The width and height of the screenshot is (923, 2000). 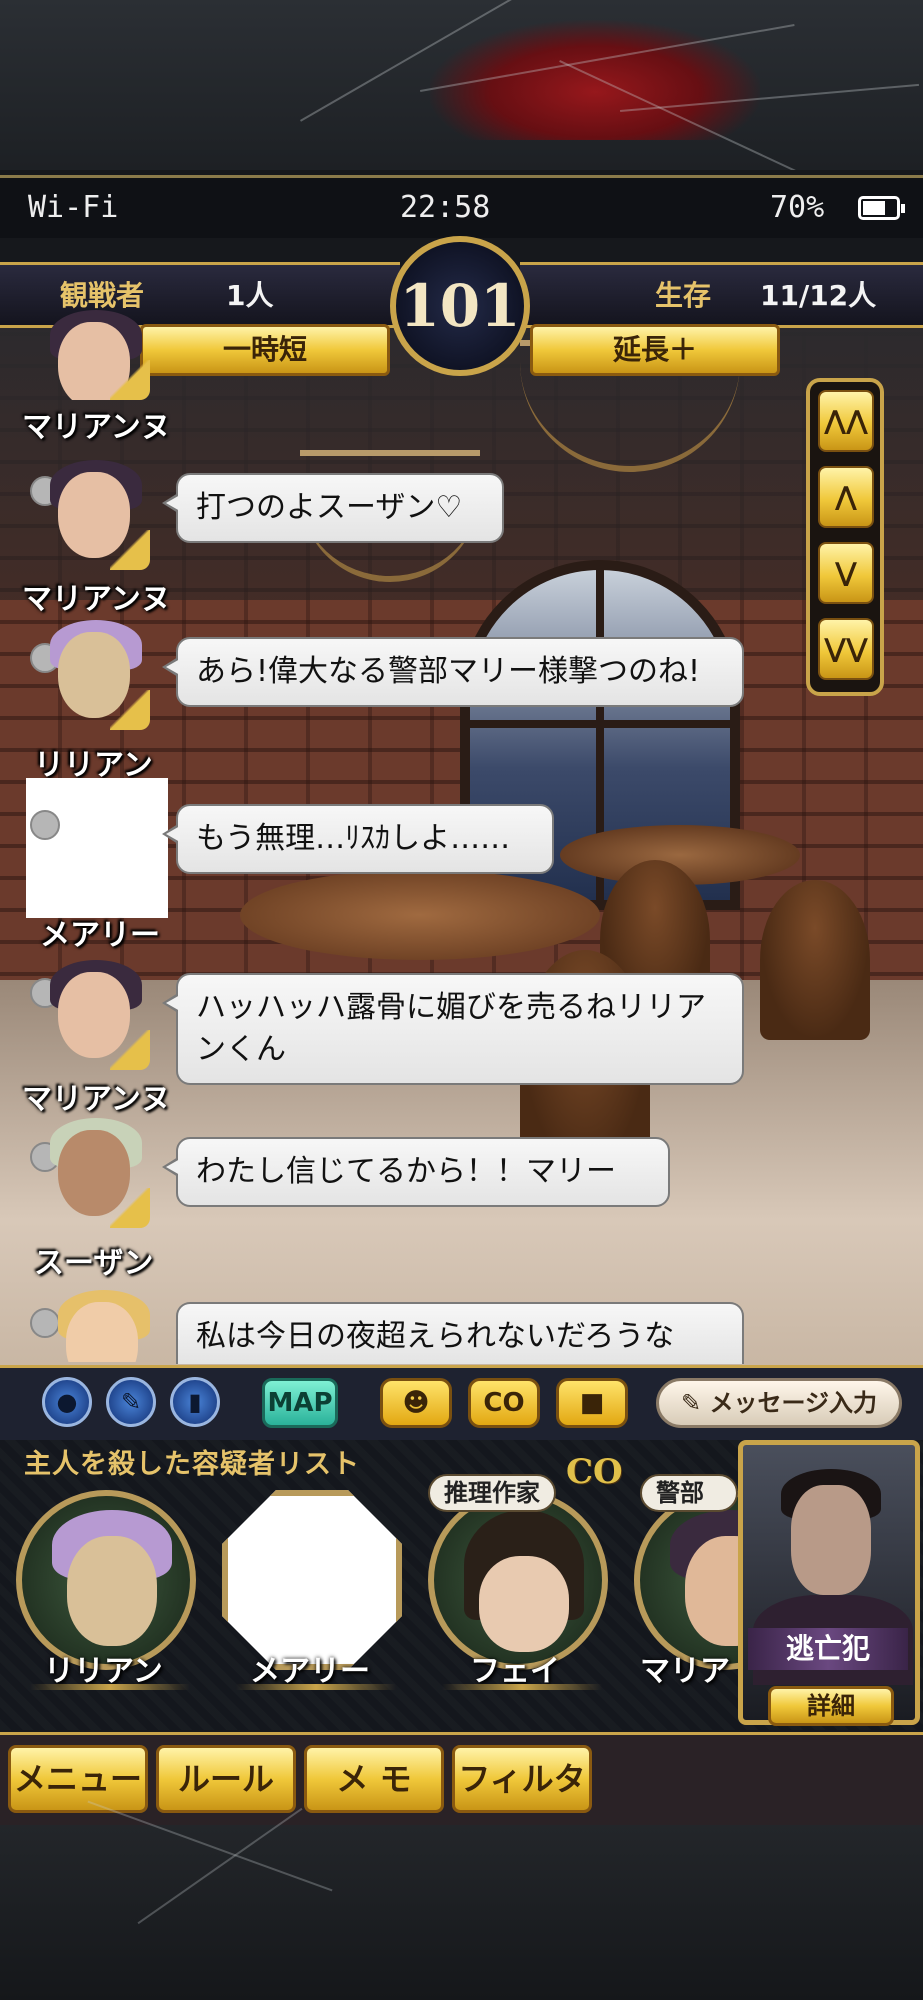 What do you see at coordinates (103, 1326) in the screenshot?
I see `avatar-unknown` at bounding box center [103, 1326].